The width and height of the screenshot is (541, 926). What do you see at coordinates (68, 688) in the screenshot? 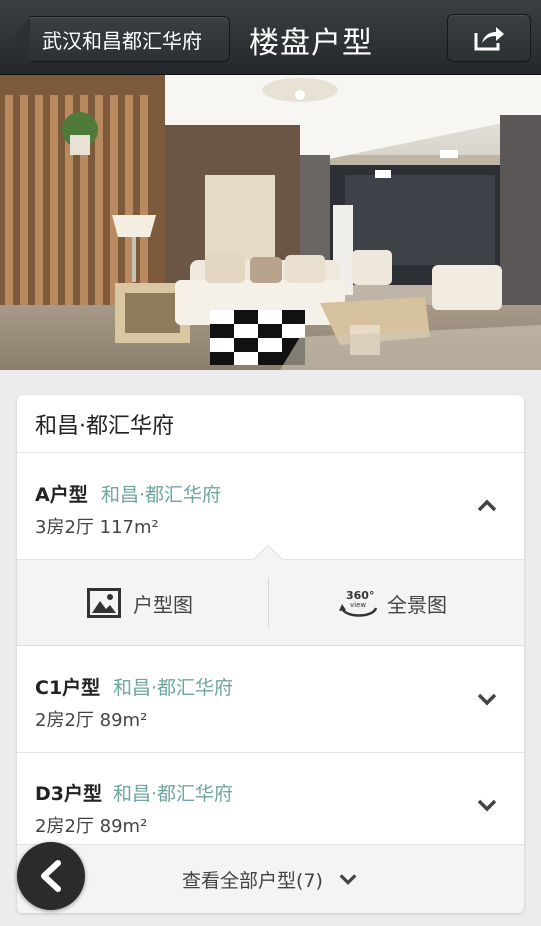
I see `unit-name: C1户型` at bounding box center [68, 688].